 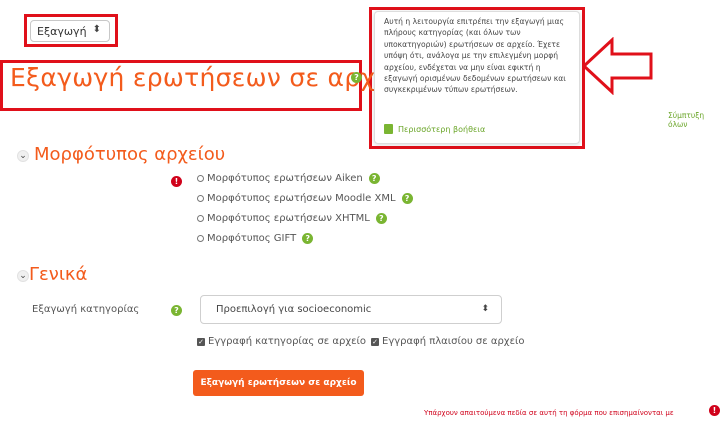 I want to click on format-option-label: Μορφότυπος GIFT, so click(x=252, y=238).